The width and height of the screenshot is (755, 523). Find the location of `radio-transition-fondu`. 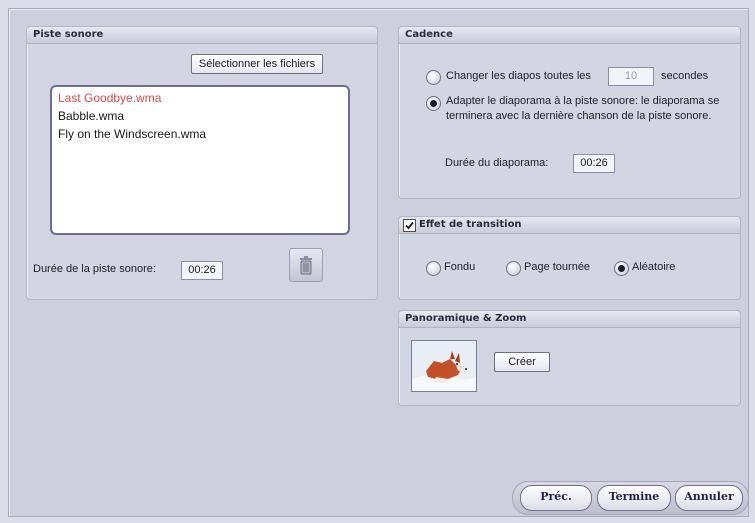

radio-transition-fondu is located at coordinates (433, 268).